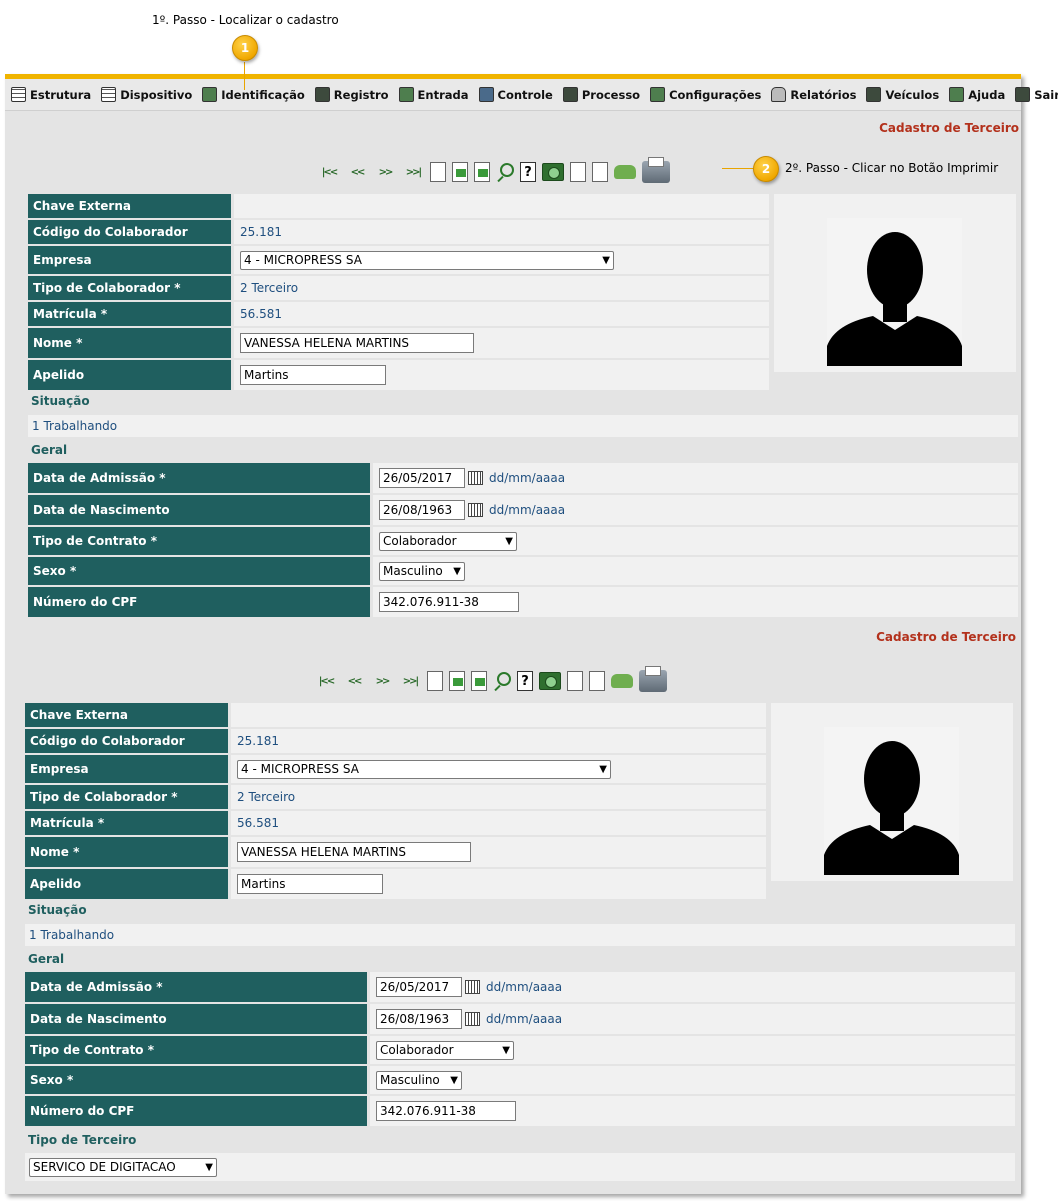  What do you see at coordinates (601, 94) in the screenshot?
I see `menu-processo: Processo` at bounding box center [601, 94].